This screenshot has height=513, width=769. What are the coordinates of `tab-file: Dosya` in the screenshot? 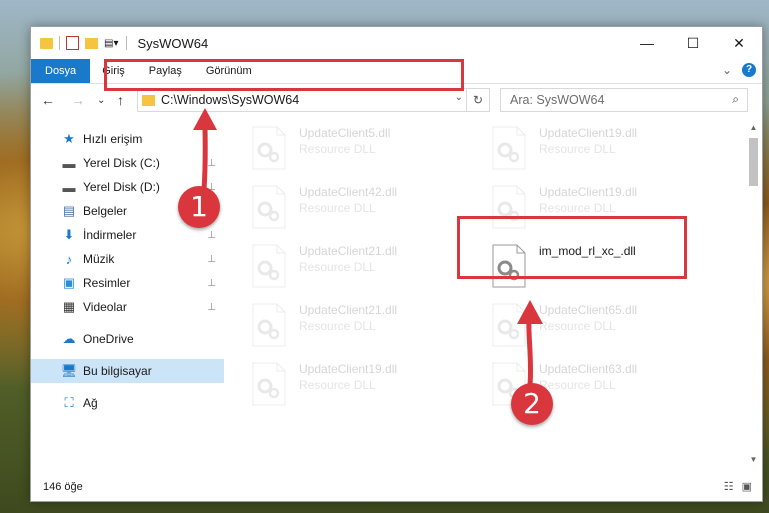 It's located at (61, 71).